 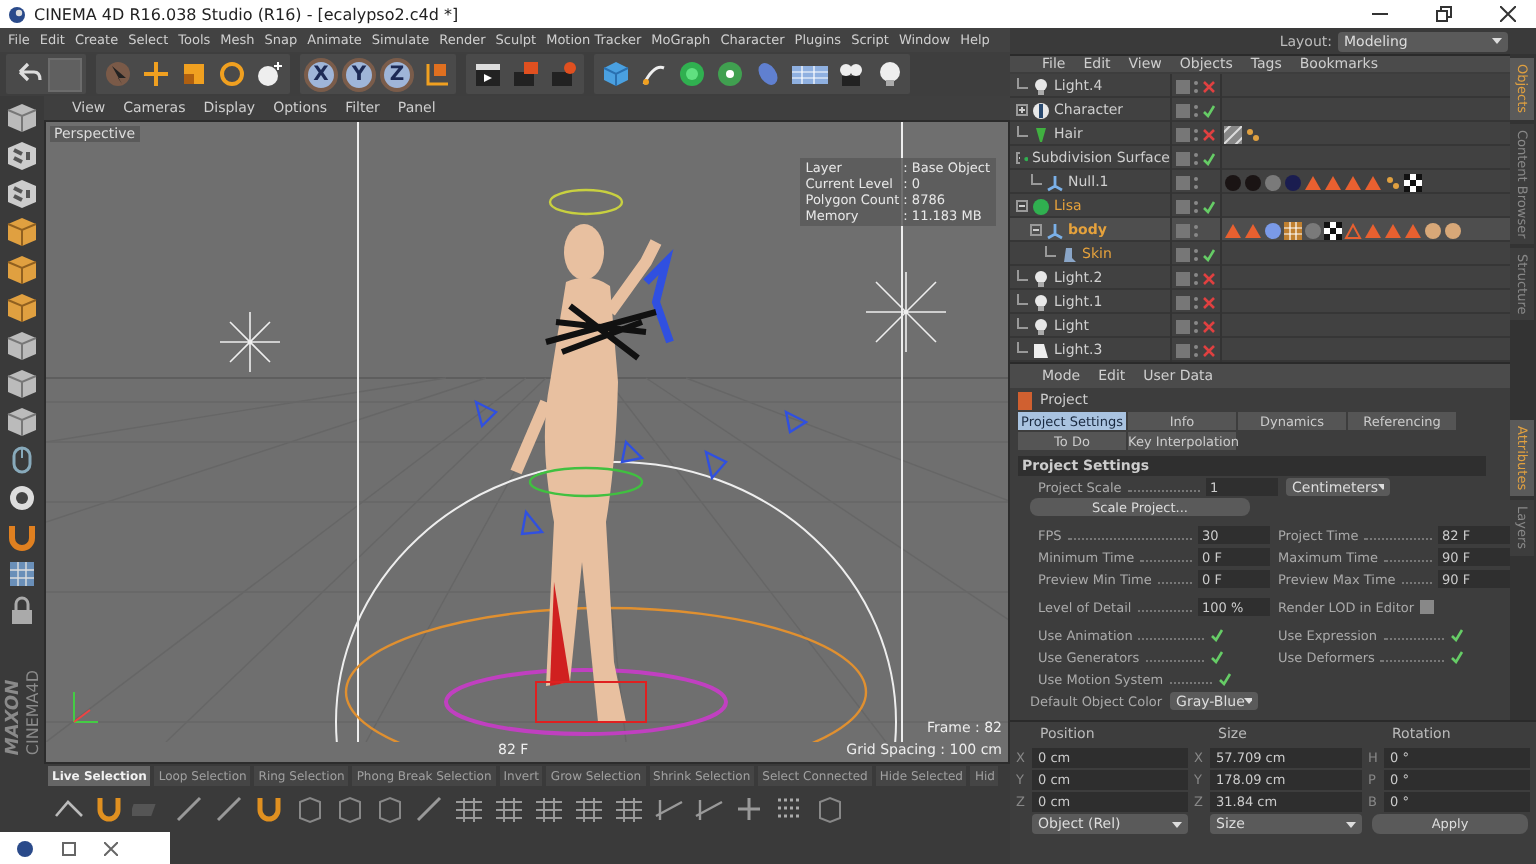 I want to click on flower-icon, so click(x=729, y=74).